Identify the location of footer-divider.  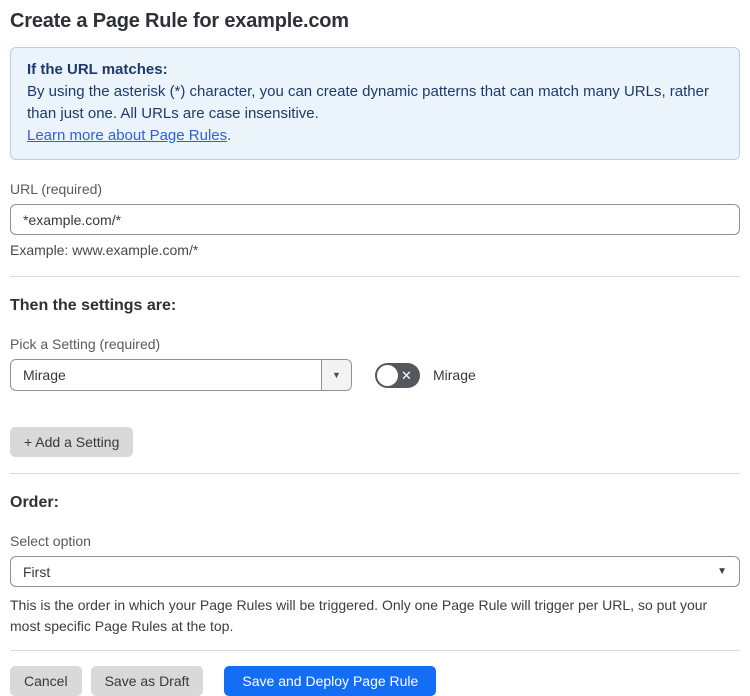
(375, 650).